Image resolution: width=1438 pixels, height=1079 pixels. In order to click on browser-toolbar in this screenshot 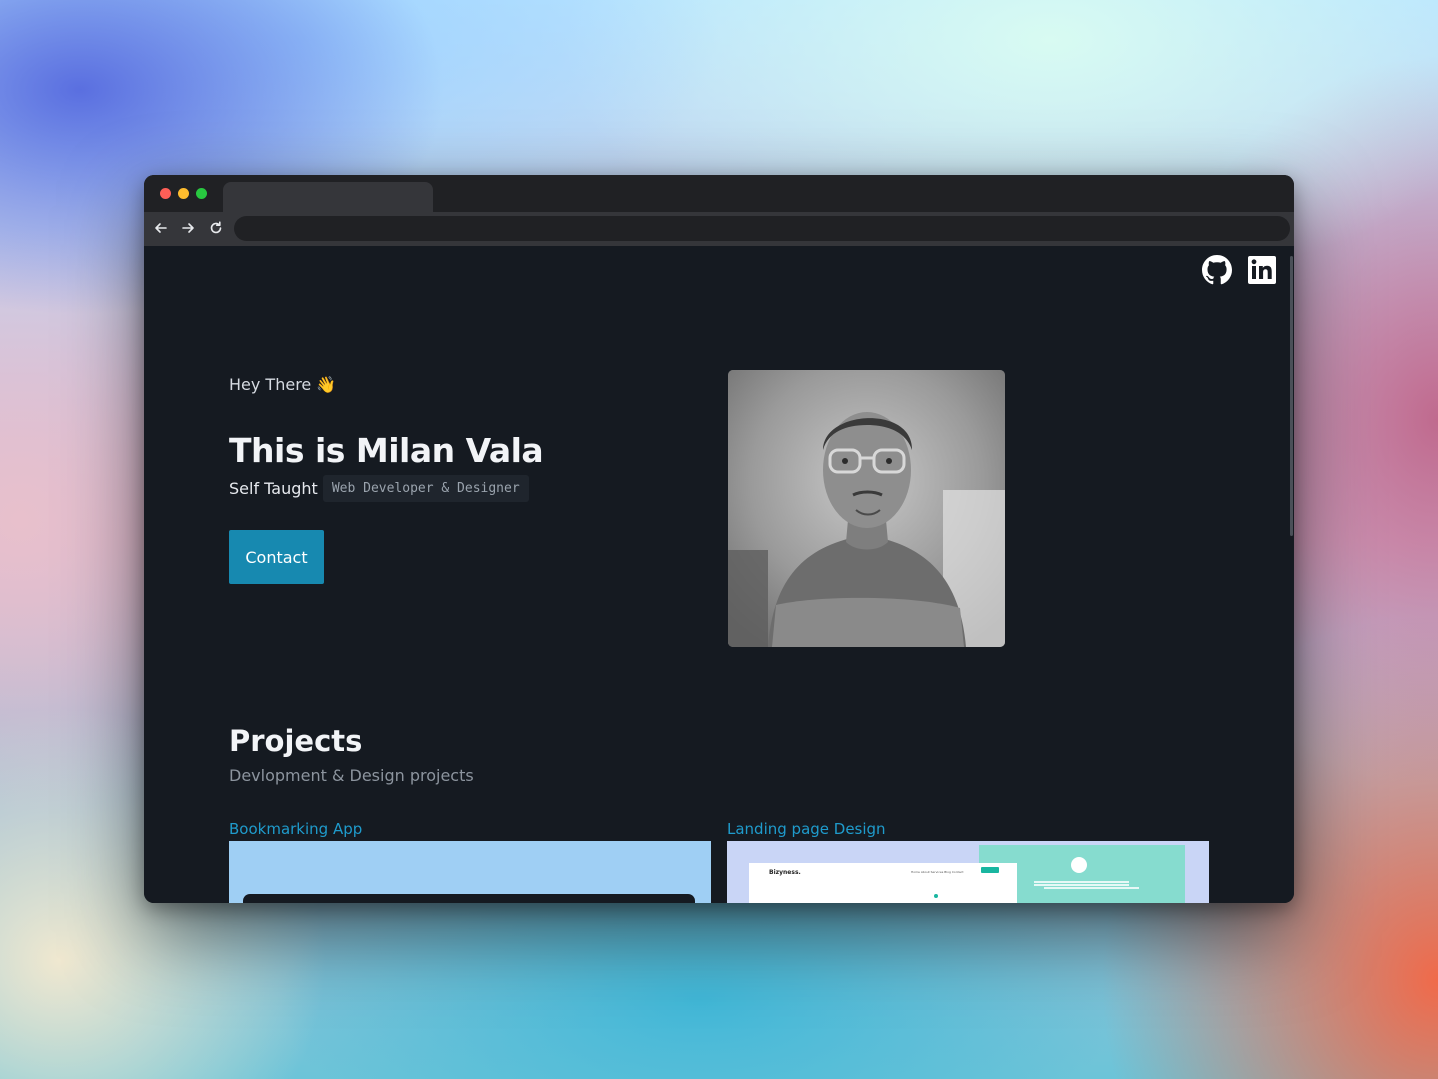, I will do `click(719, 229)`.